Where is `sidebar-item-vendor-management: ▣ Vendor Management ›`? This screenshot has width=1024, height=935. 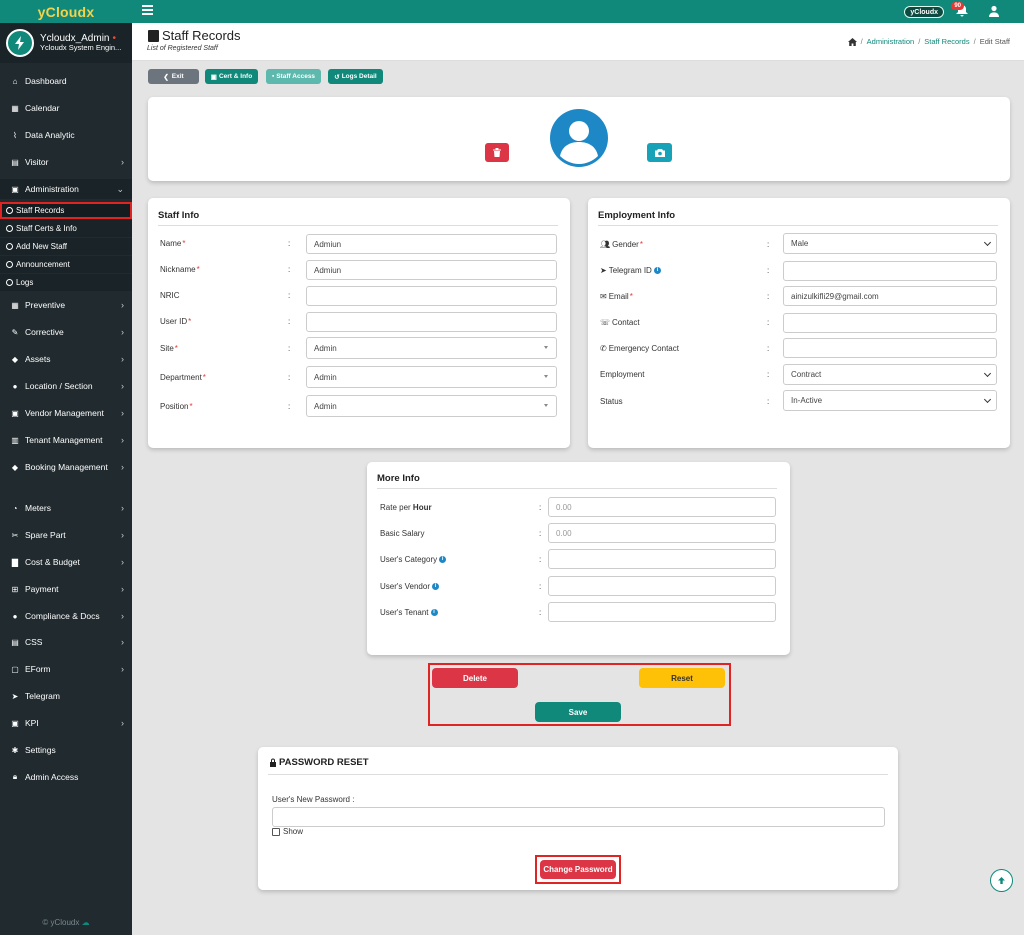 sidebar-item-vendor-management: ▣ Vendor Management › is located at coordinates (66, 413).